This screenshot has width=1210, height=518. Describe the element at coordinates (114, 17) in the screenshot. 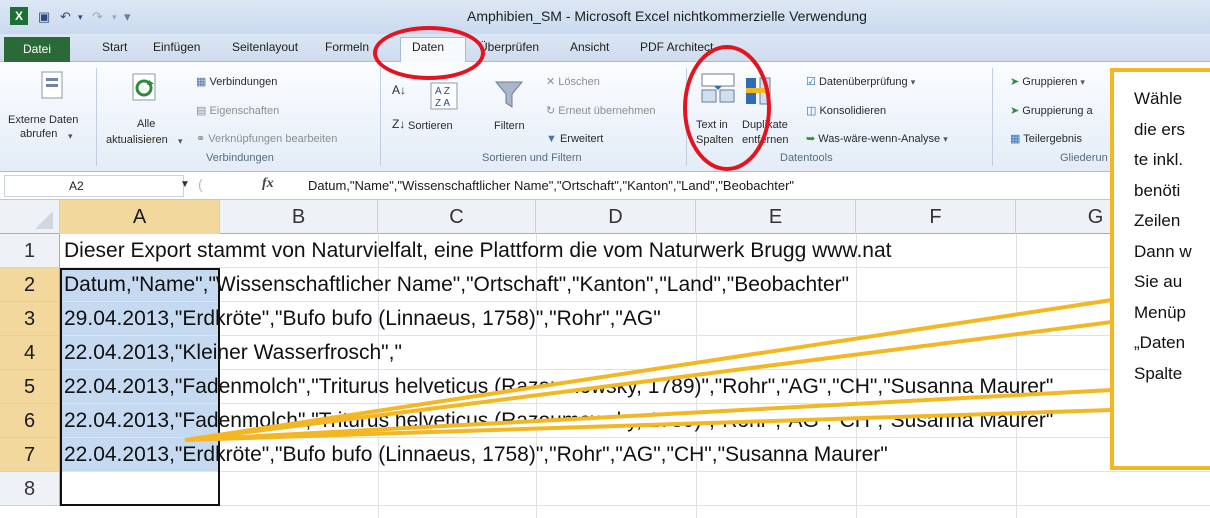

I see `redo-dropdown-icon: ▾` at that location.